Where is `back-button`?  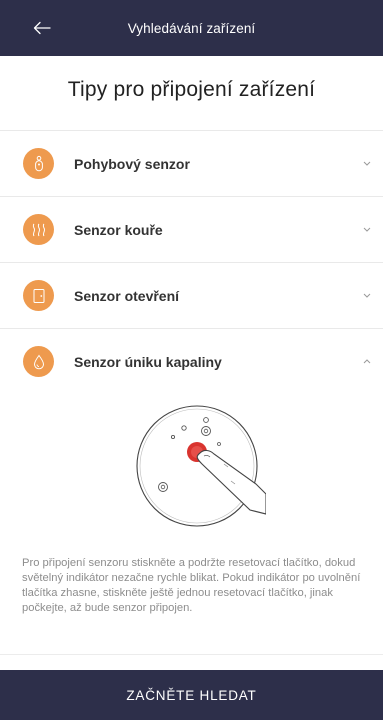 back-button is located at coordinates (42, 28).